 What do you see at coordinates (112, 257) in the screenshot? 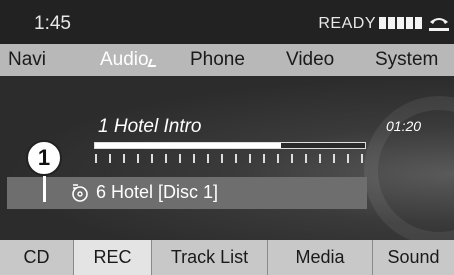
I see `softkey-rec: REC` at bounding box center [112, 257].